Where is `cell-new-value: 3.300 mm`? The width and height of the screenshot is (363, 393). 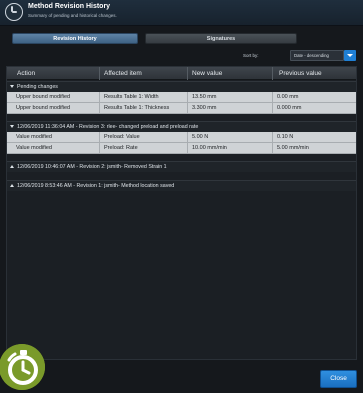
cell-new-value: 3.300 mm is located at coordinates (229, 108).